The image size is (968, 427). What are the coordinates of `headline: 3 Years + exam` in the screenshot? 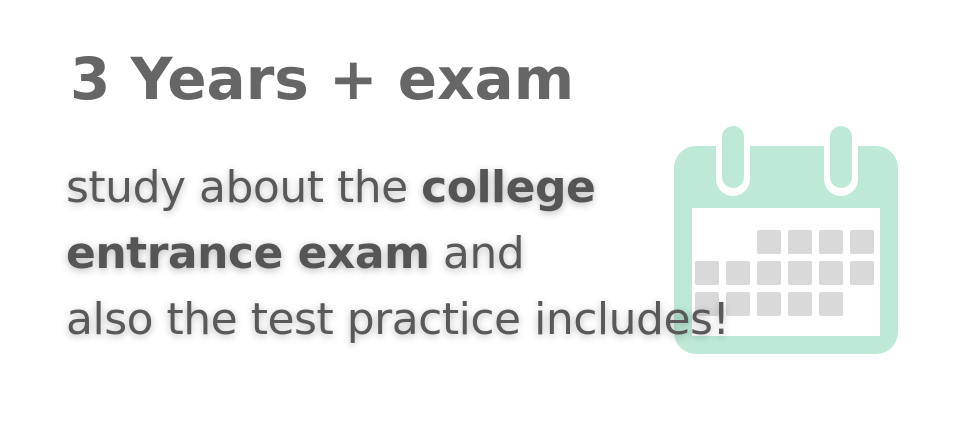 It's located at (322, 79).